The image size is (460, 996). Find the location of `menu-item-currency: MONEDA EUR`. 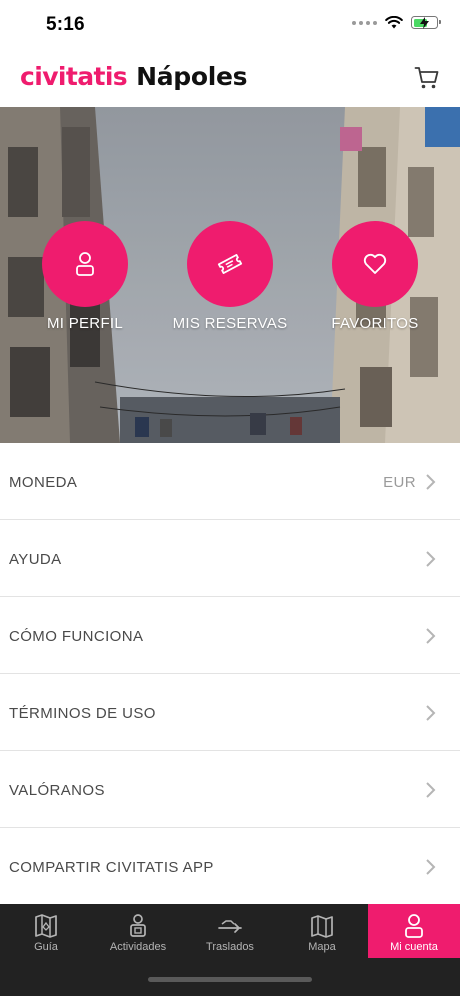

menu-item-currency: MONEDA EUR is located at coordinates (230, 481).